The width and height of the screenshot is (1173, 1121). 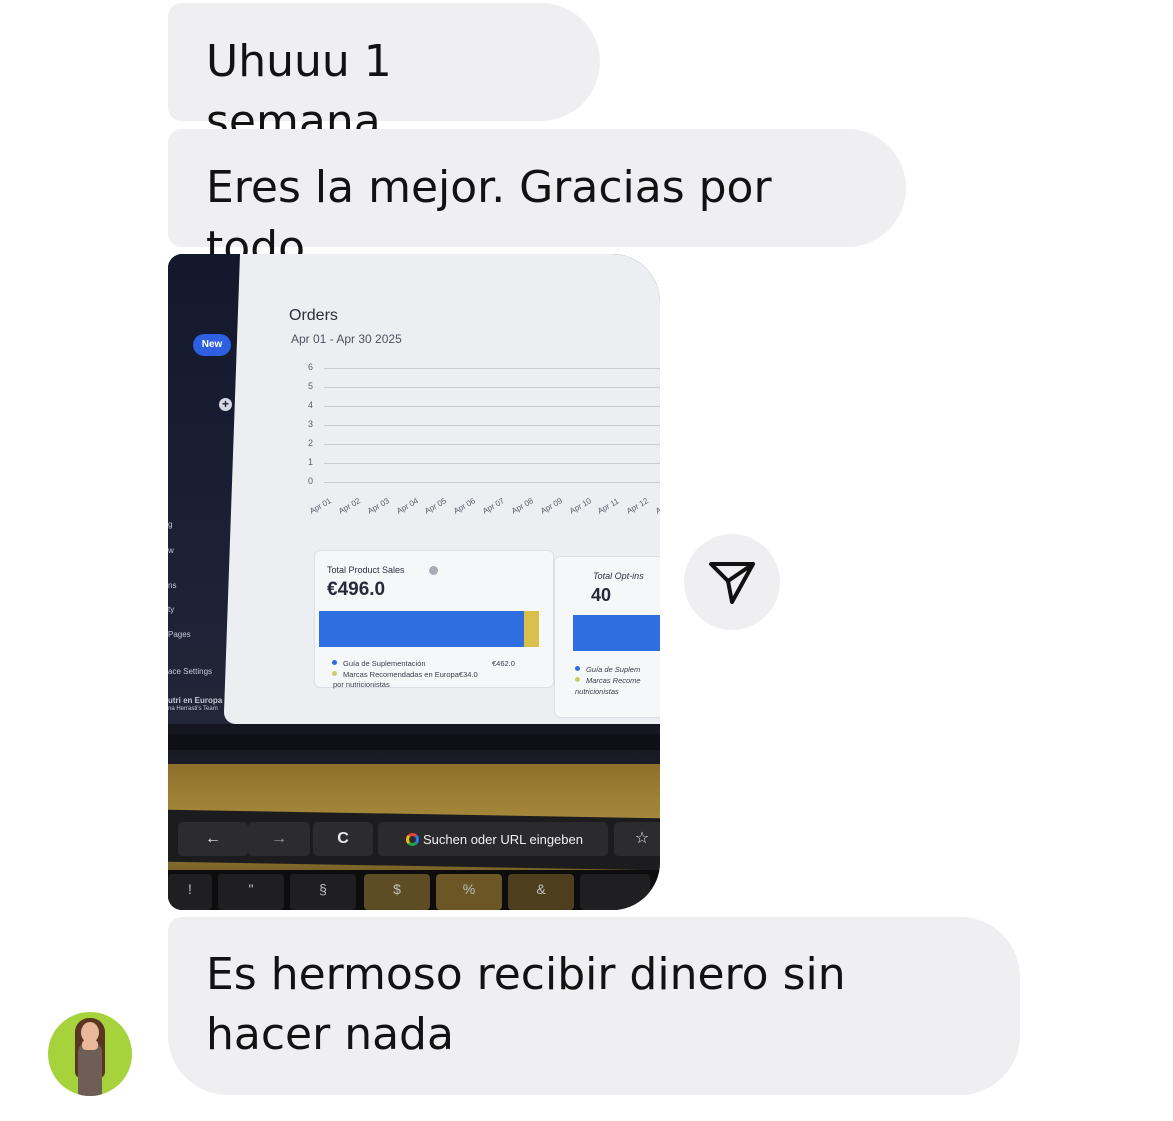 I want to click on keyboard-key: $, so click(x=397, y=892).